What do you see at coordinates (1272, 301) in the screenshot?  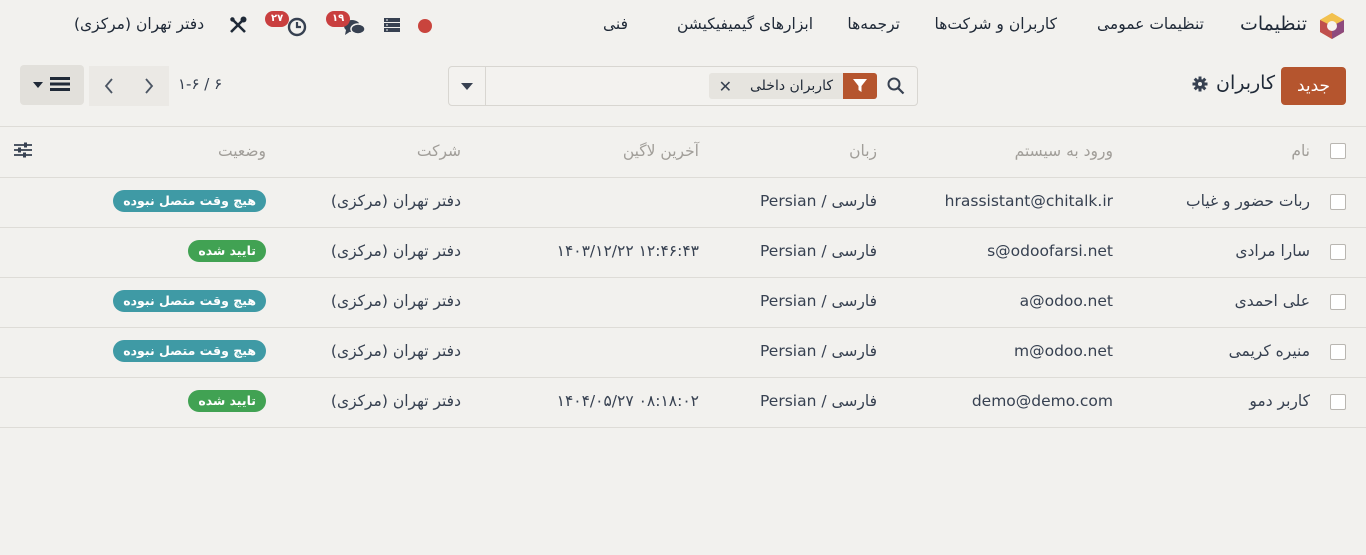 I see `cell-name: علی احمدی` at bounding box center [1272, 301].